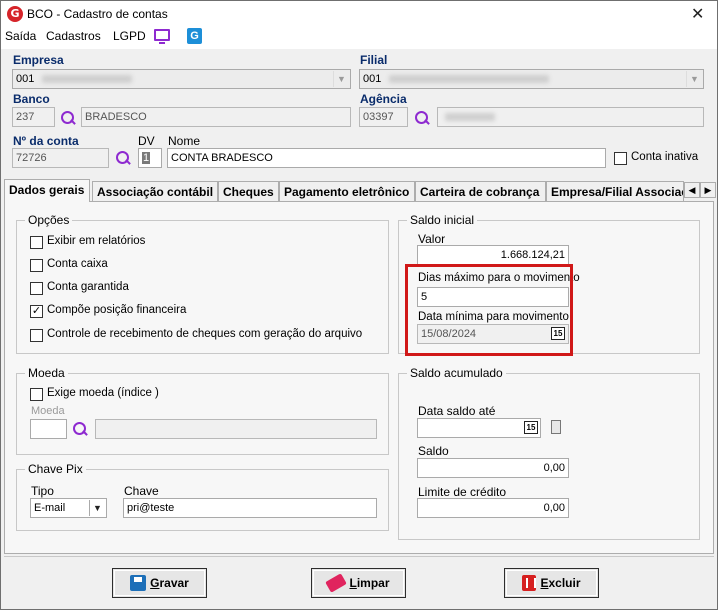  What do you see at coordinates (36, 288) in the screenshot?
I see `conta-garantida-checkbox` at bounding box center [36, 288].